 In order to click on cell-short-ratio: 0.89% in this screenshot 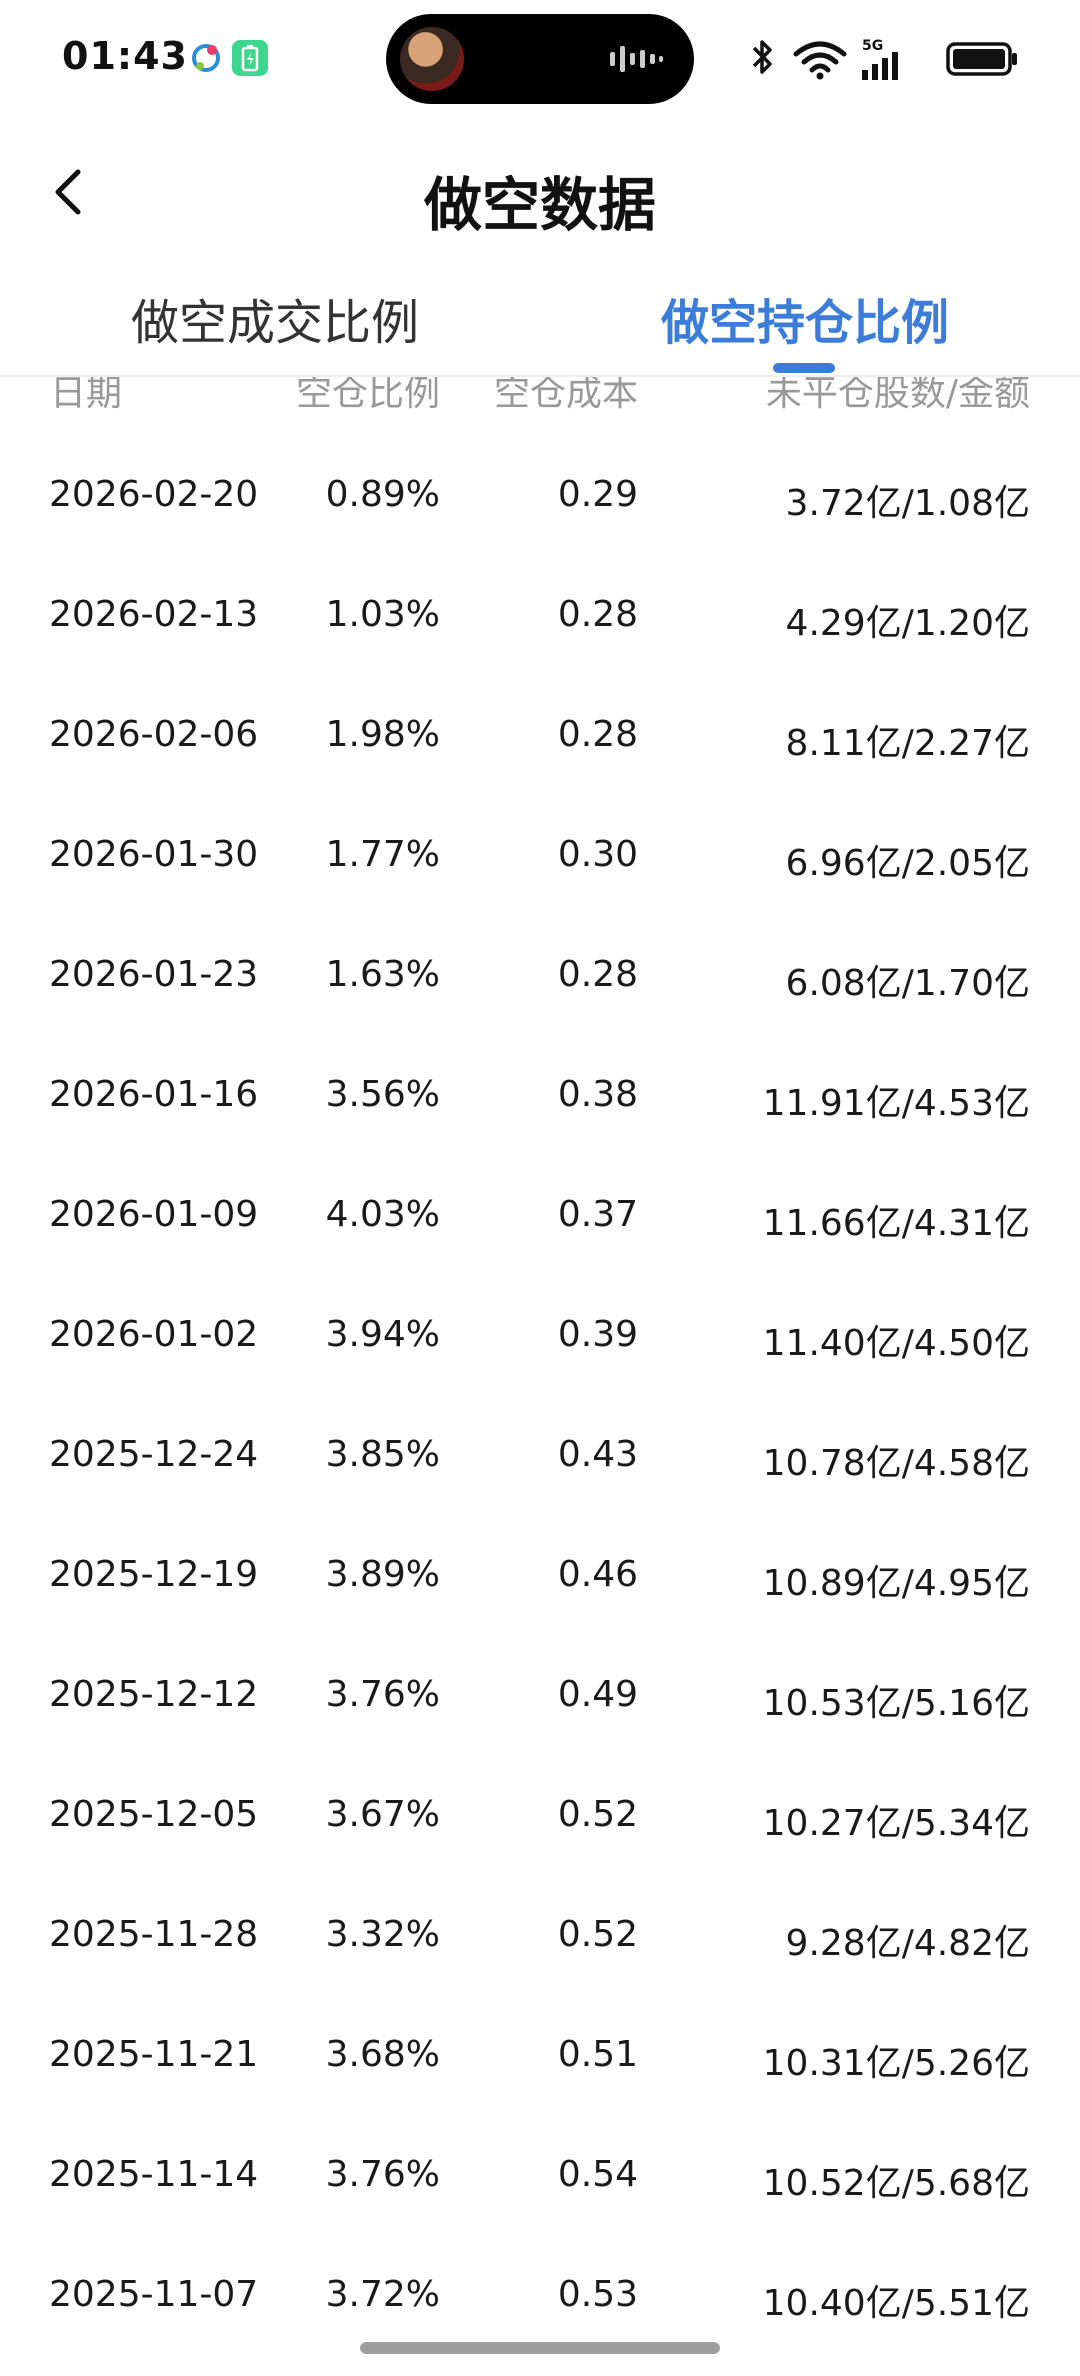, I will do `click(382, 494)`.